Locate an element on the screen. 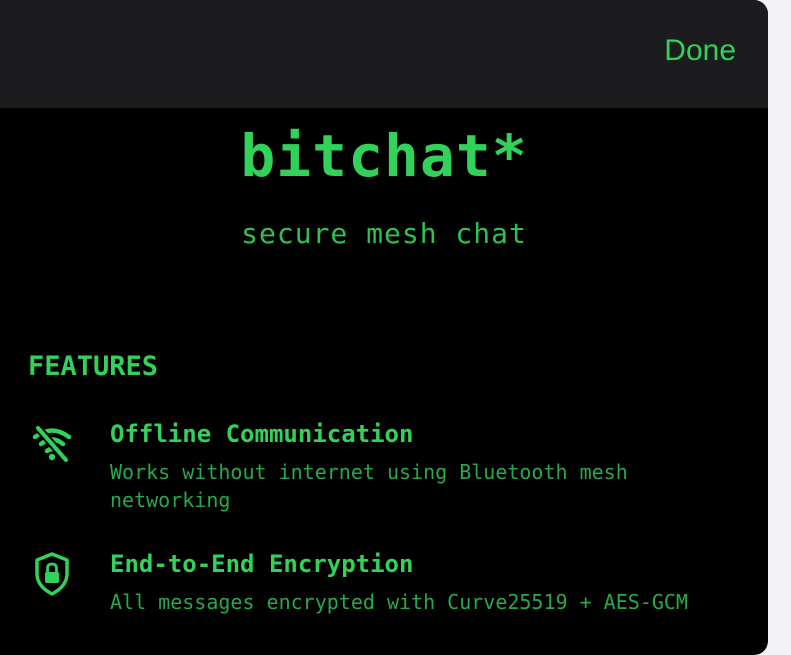  app-subtitle: secure mesh chat is located at coordinates (384, 233).